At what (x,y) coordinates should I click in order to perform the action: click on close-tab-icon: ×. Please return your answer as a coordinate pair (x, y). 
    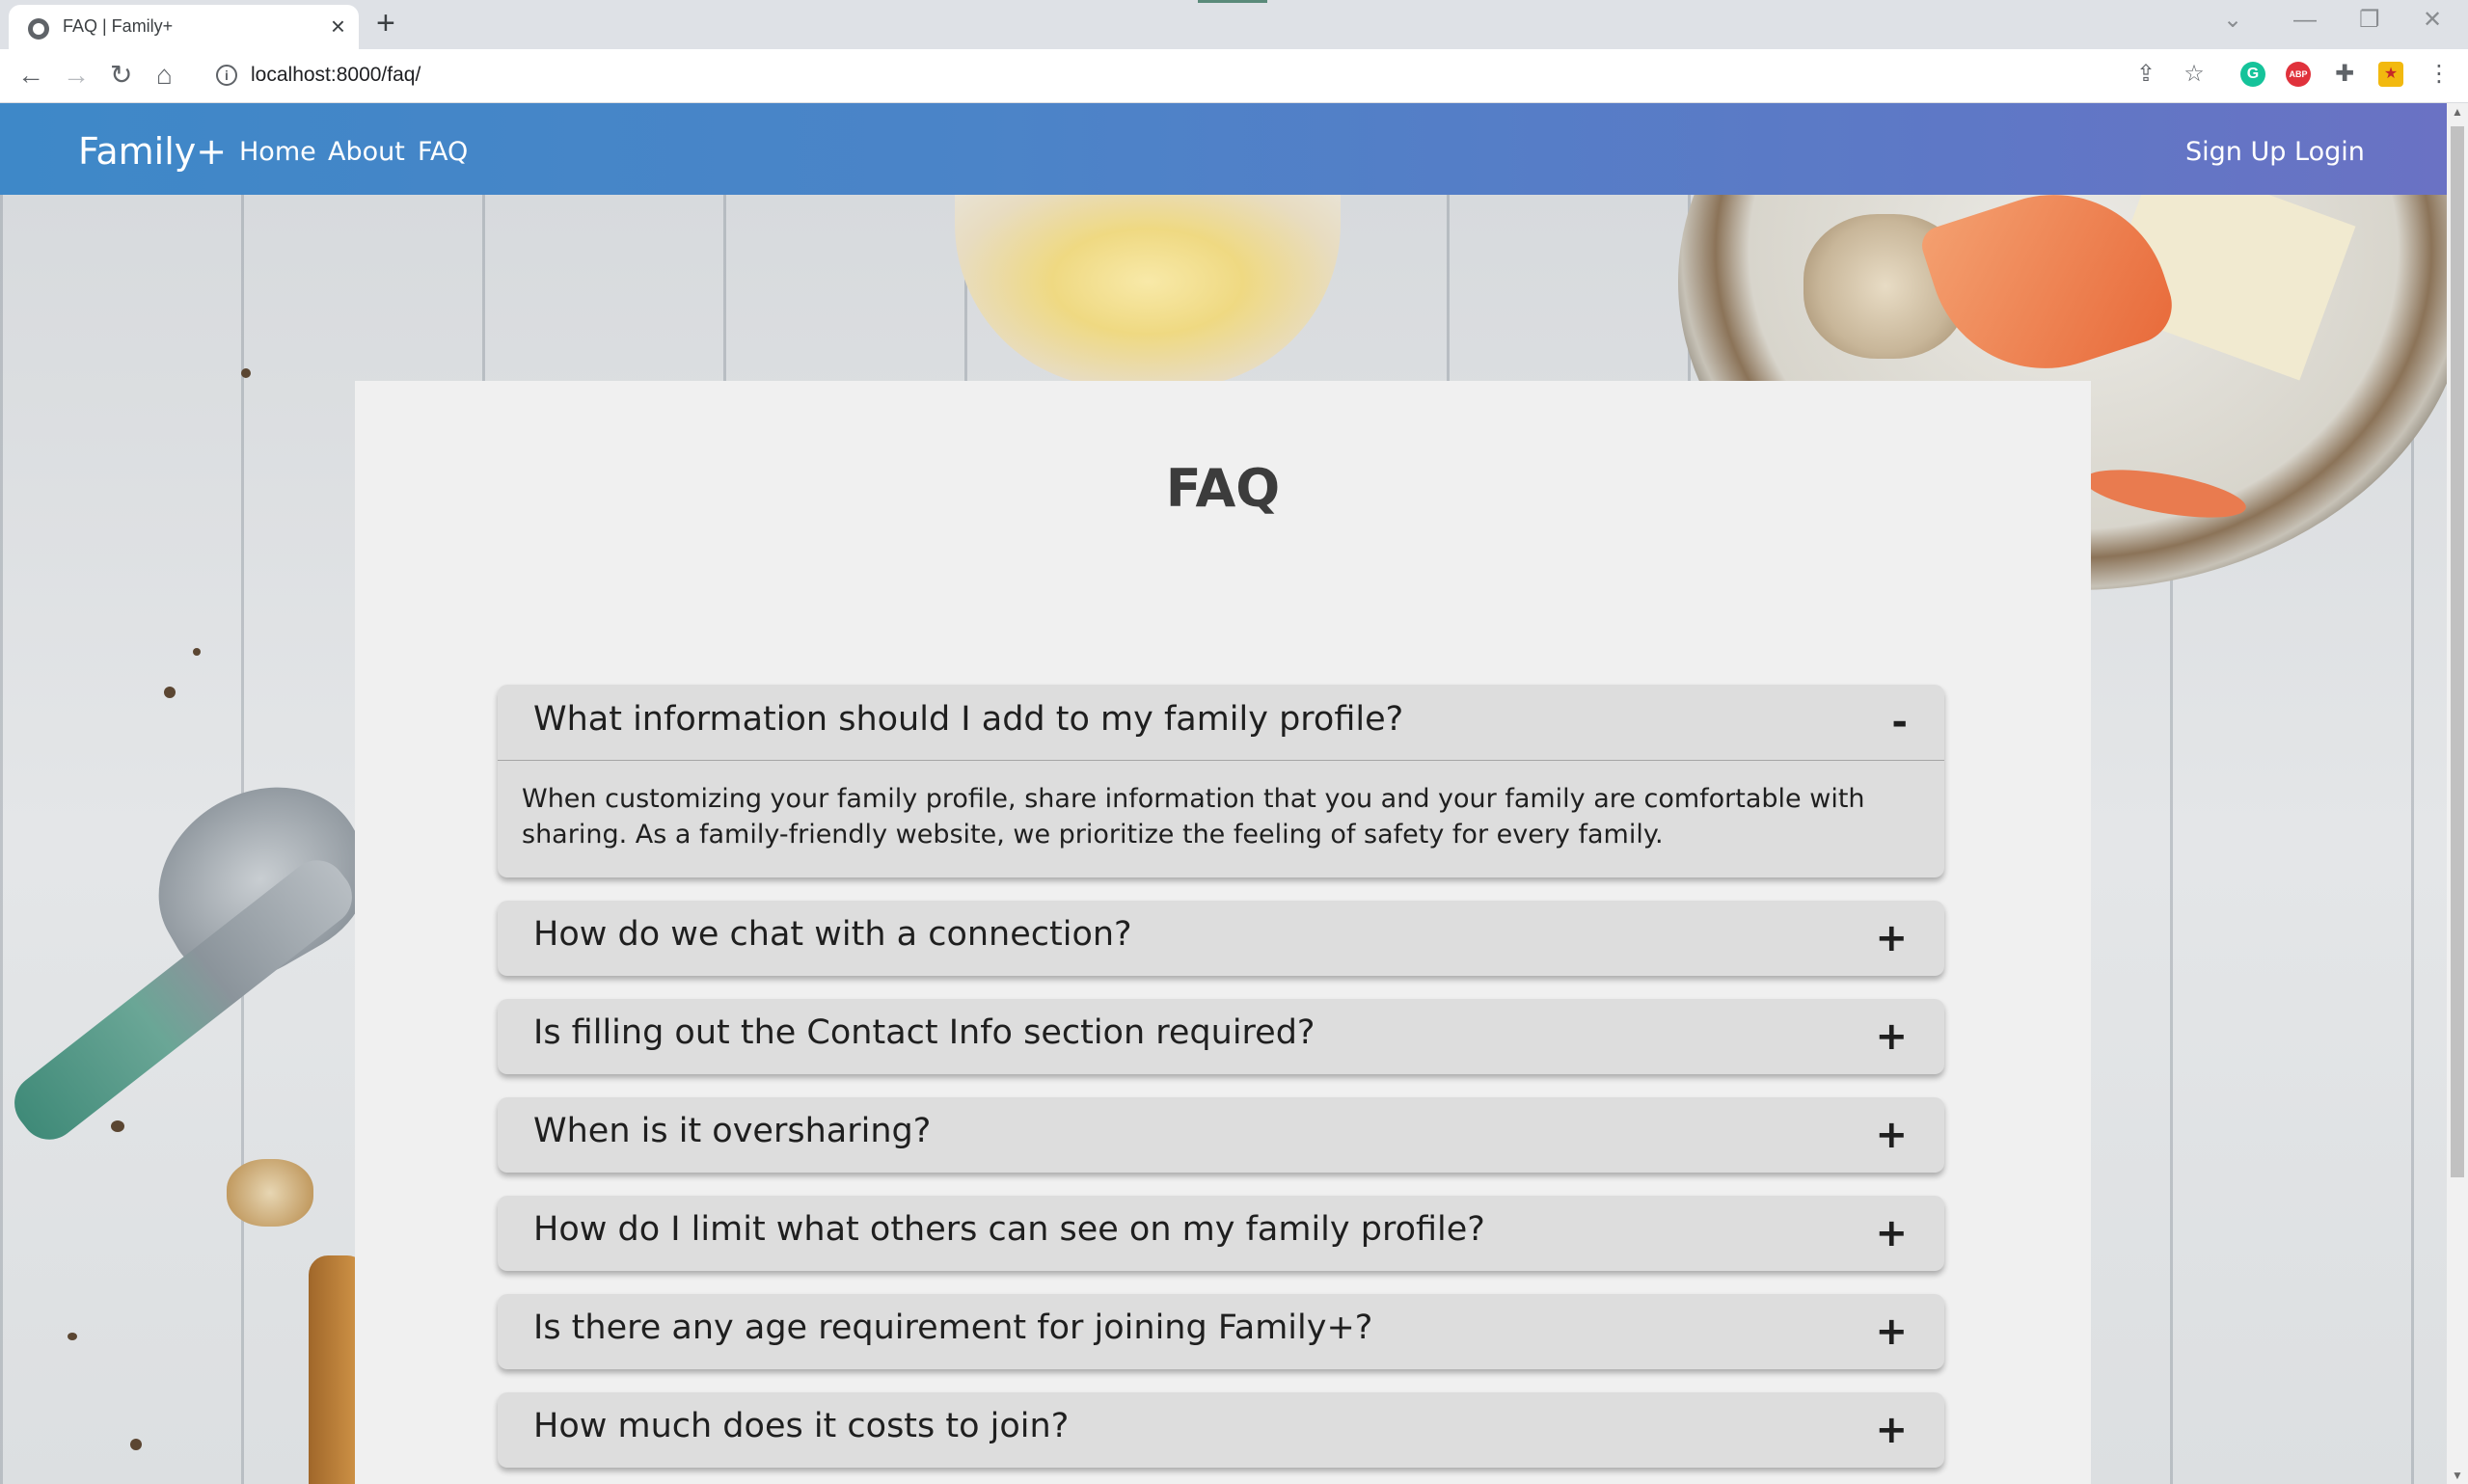
    Looking at the image, I should click on (338, 26).